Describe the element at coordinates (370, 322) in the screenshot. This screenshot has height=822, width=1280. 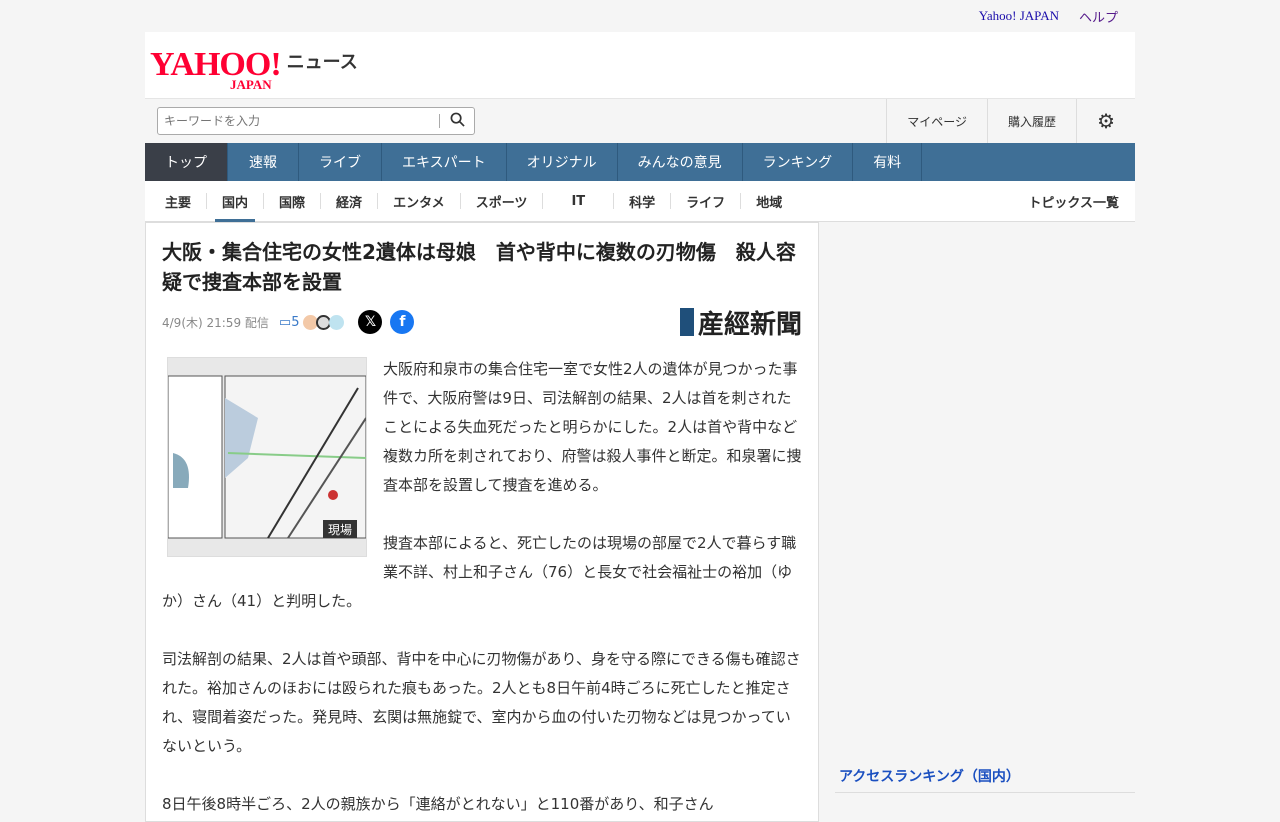
I see `x-share-icon: 𝕏` at that location.